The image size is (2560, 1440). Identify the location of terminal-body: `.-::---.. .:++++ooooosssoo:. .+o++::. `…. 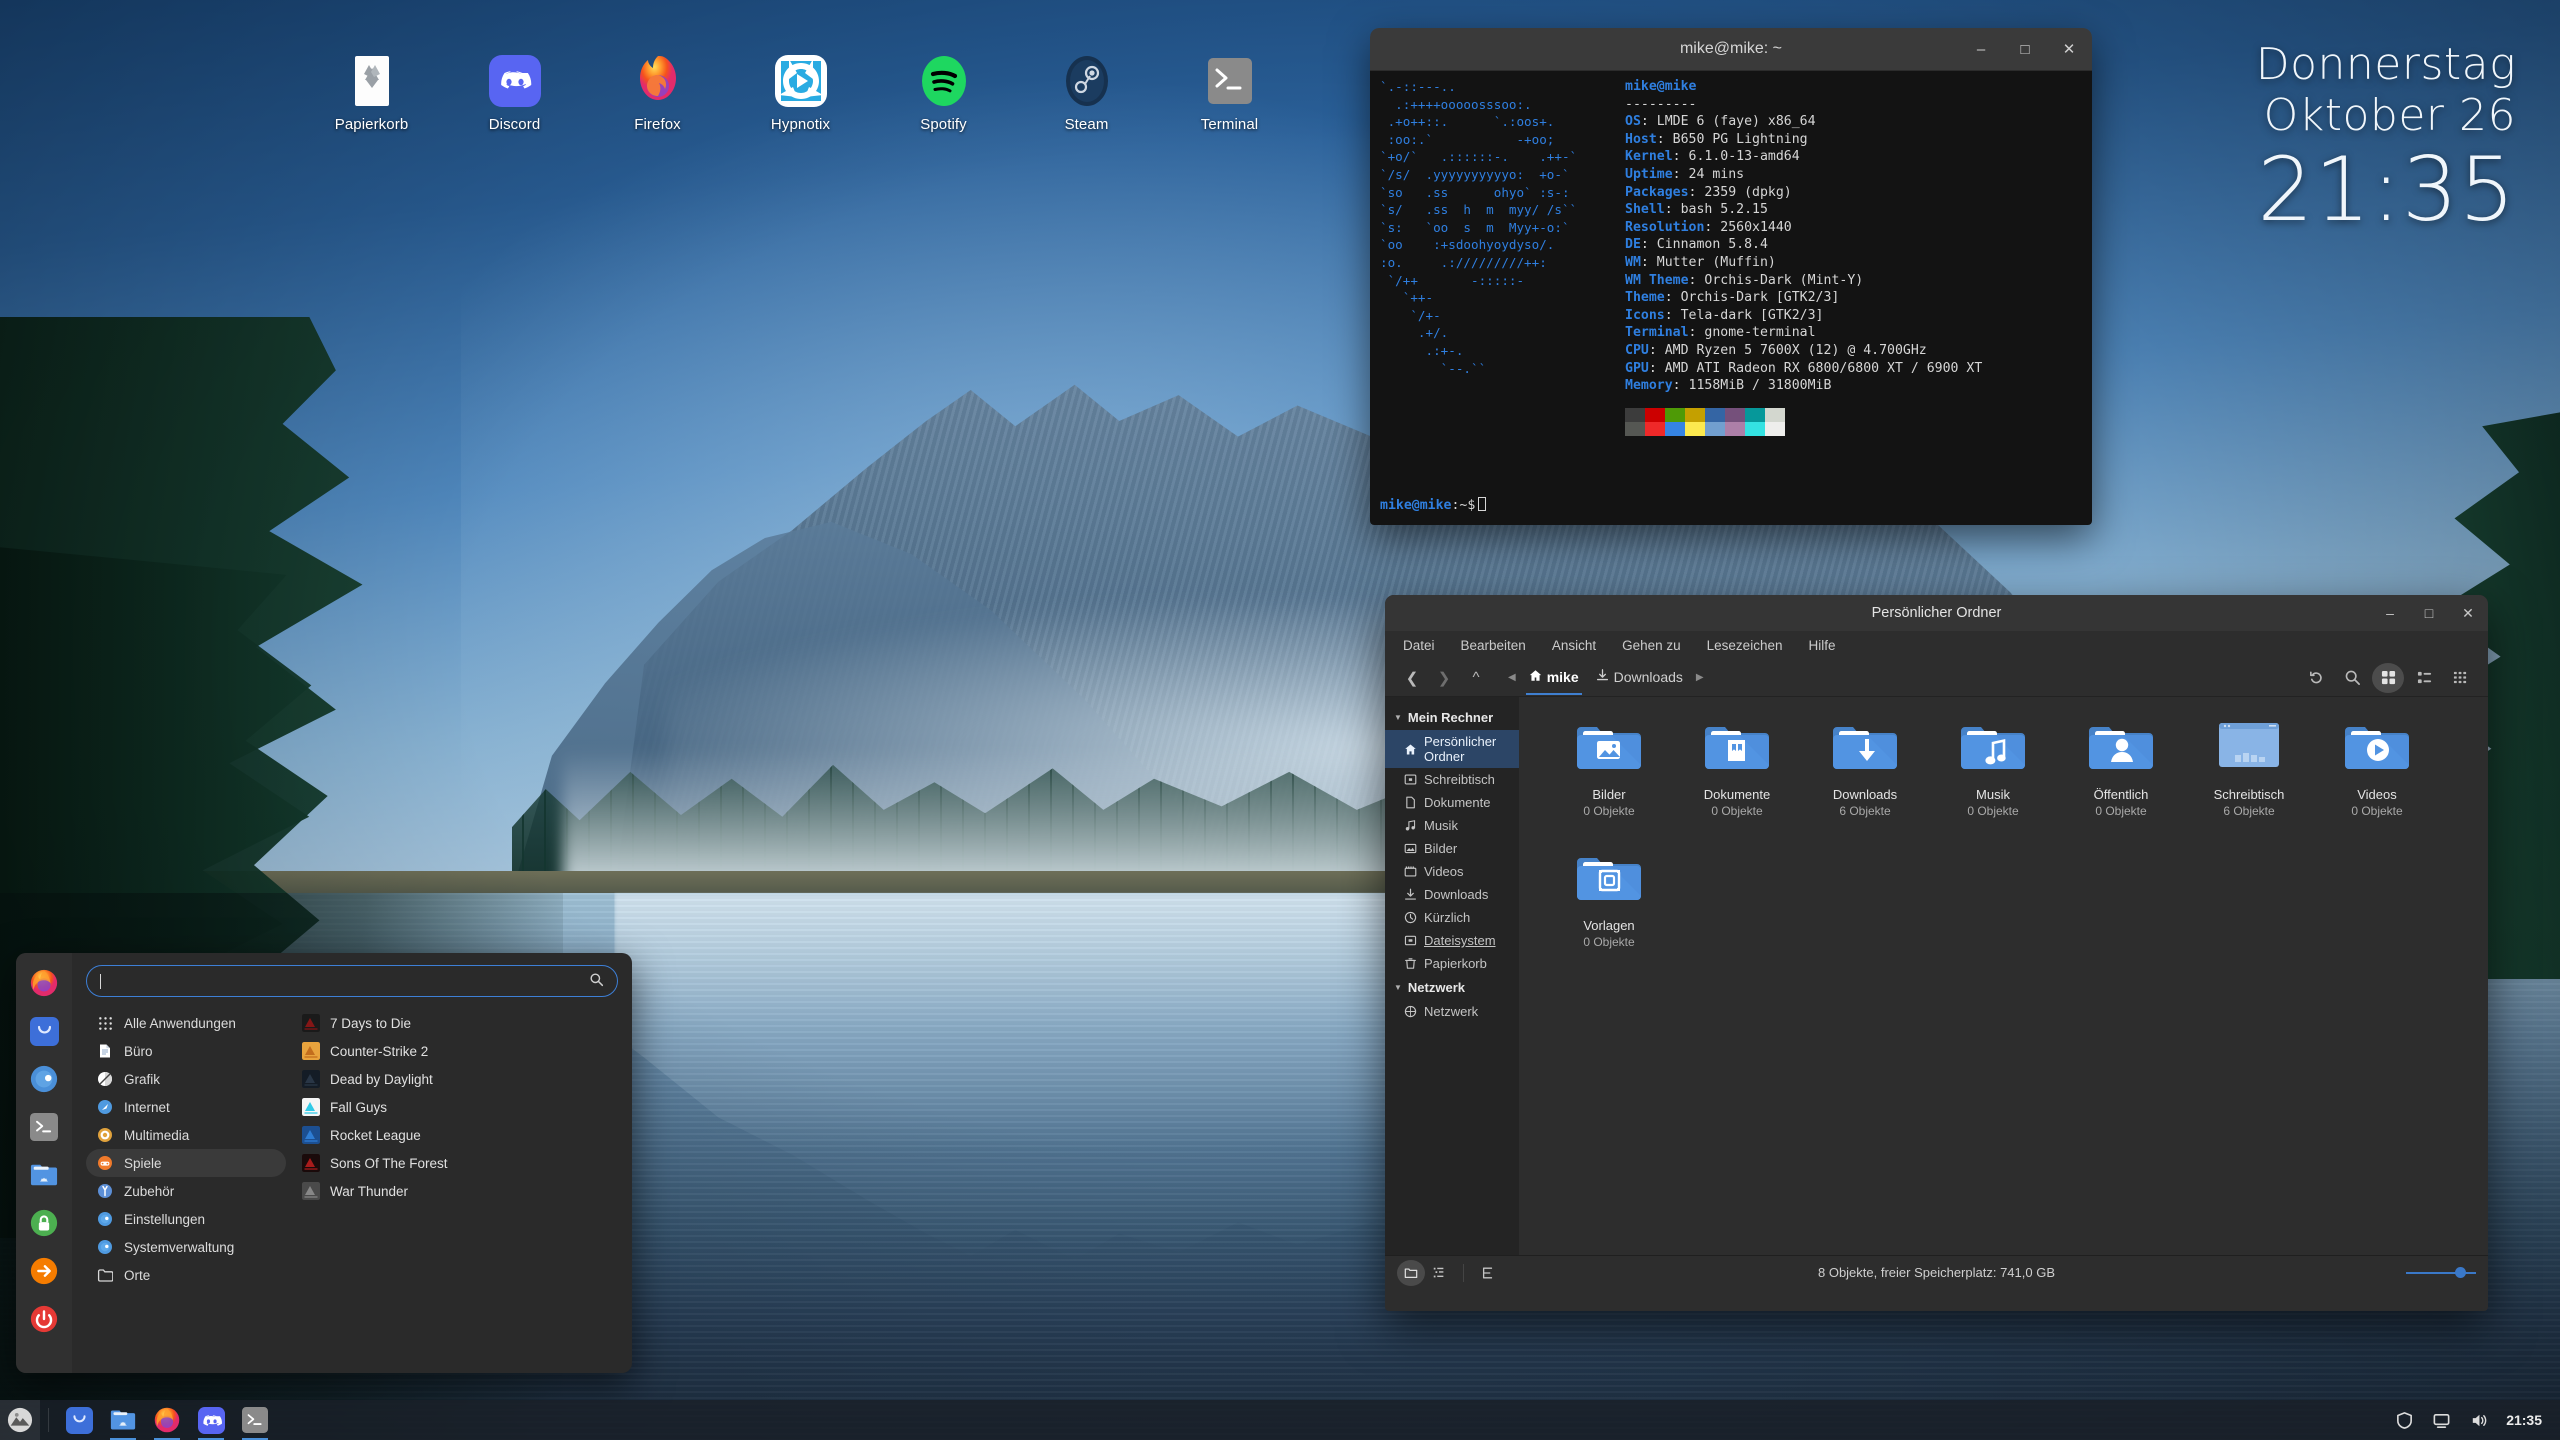
(1731, 298).